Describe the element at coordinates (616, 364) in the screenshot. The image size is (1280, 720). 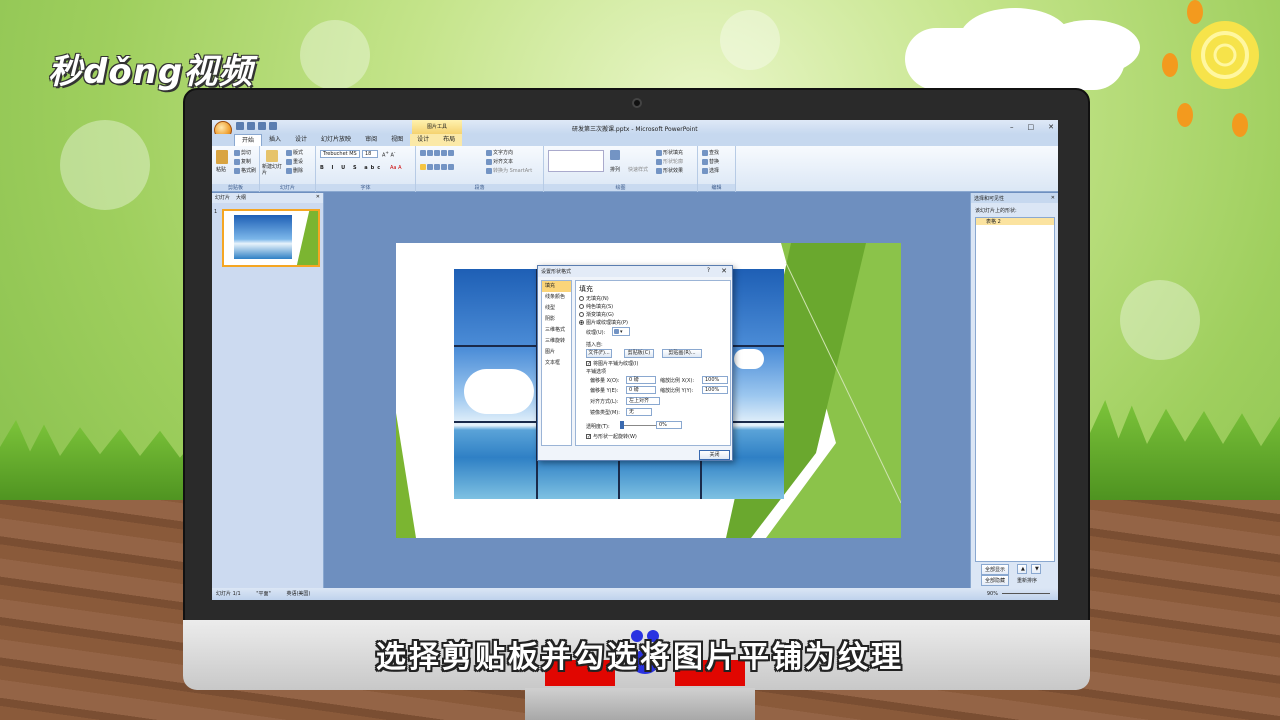
I see `checkbox-label: 将图片平铺为纹理(I)` at that location.